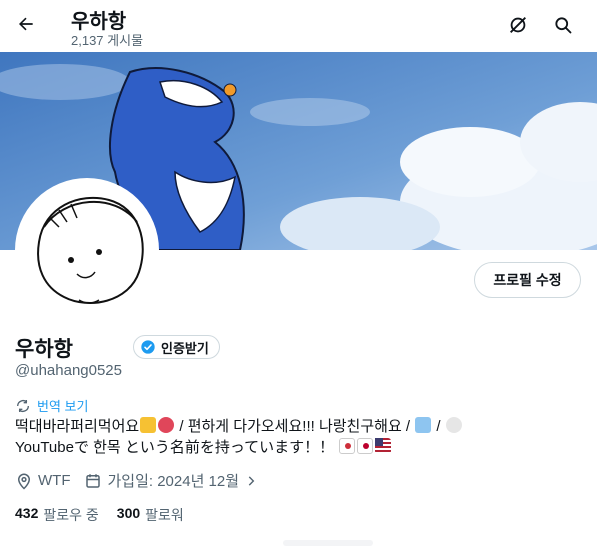  What do you see at coordinates (54, 480) in the screenshot?
I see `location-text: WTF` at bounding box center [54, 480].